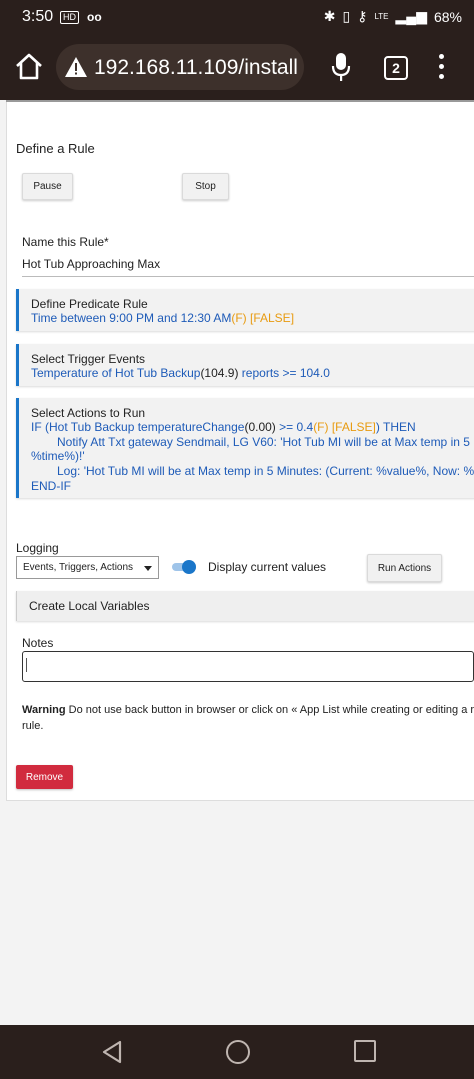 The width and height of the screenshot is (474, 1079). I want to click on actions-then: ) THEN, so click(395, 427).